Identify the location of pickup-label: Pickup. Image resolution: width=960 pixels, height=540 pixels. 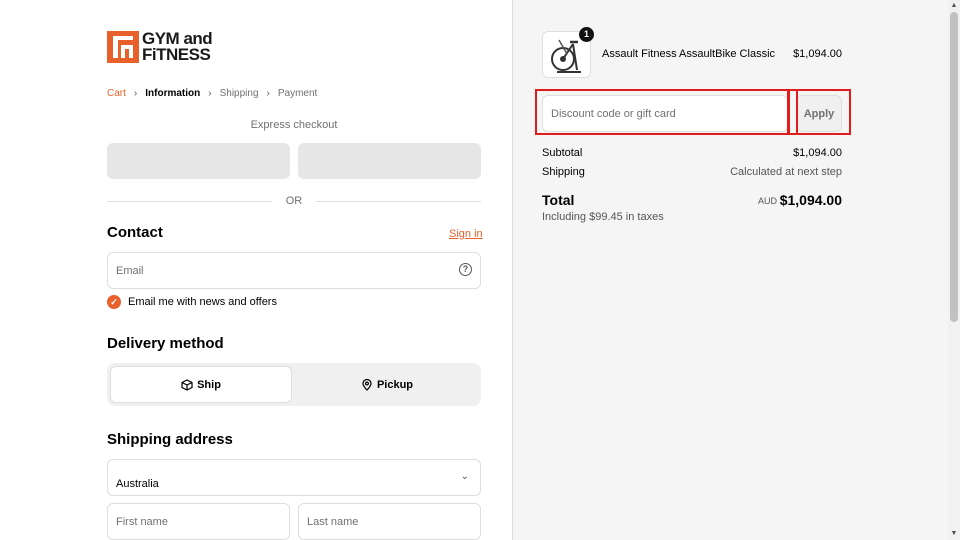
(395, 384).